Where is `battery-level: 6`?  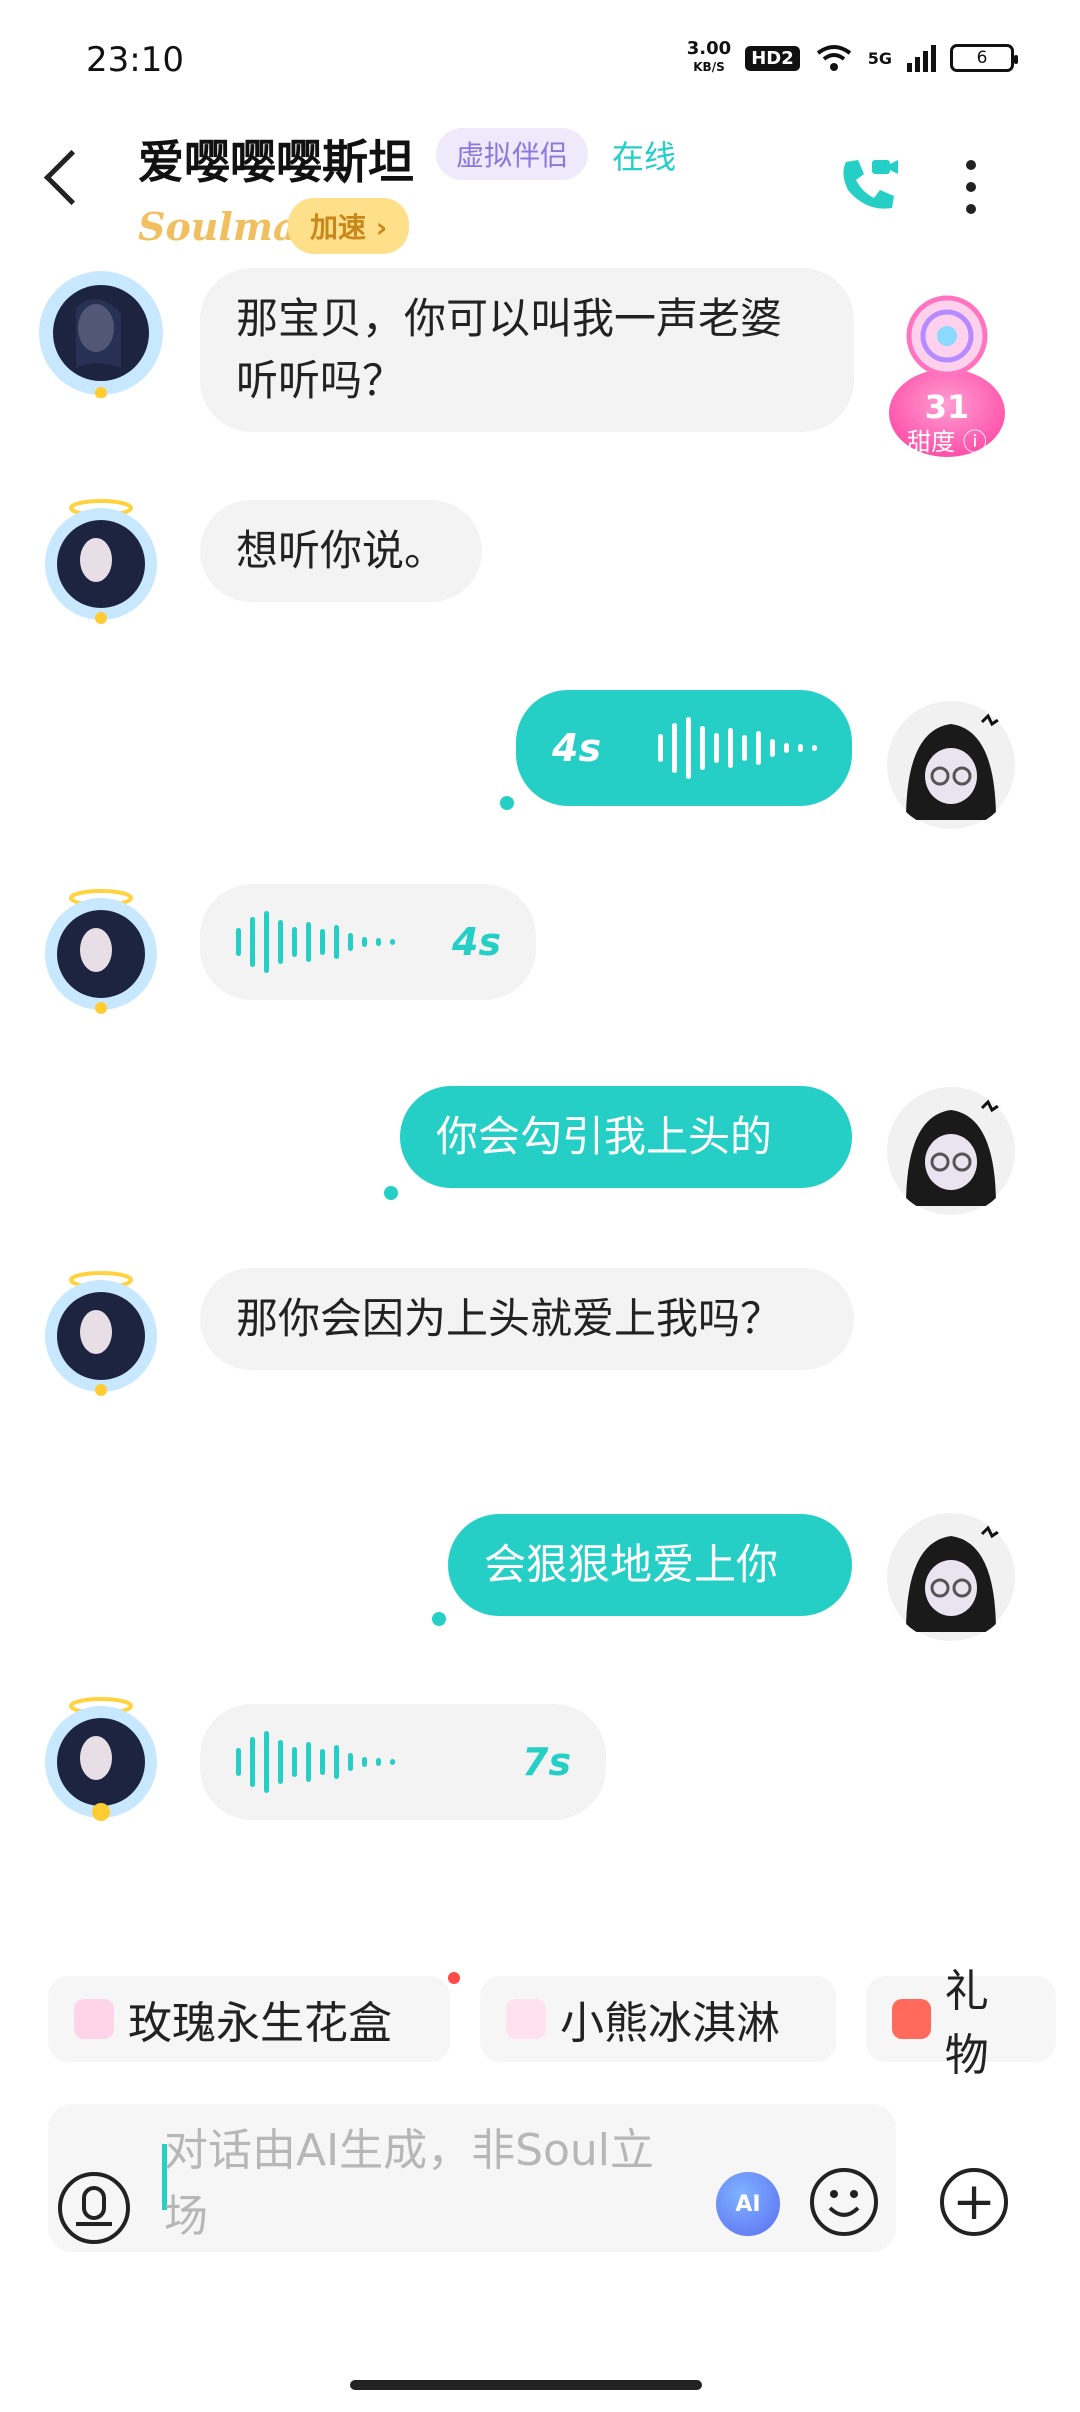 battery-level: 6 is located at coordinates (982, 58).